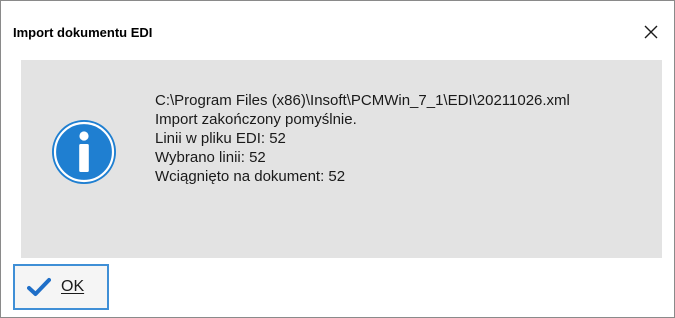 The image size is (675, 318). I want to click on checkmark-icon, so click(39, 287).